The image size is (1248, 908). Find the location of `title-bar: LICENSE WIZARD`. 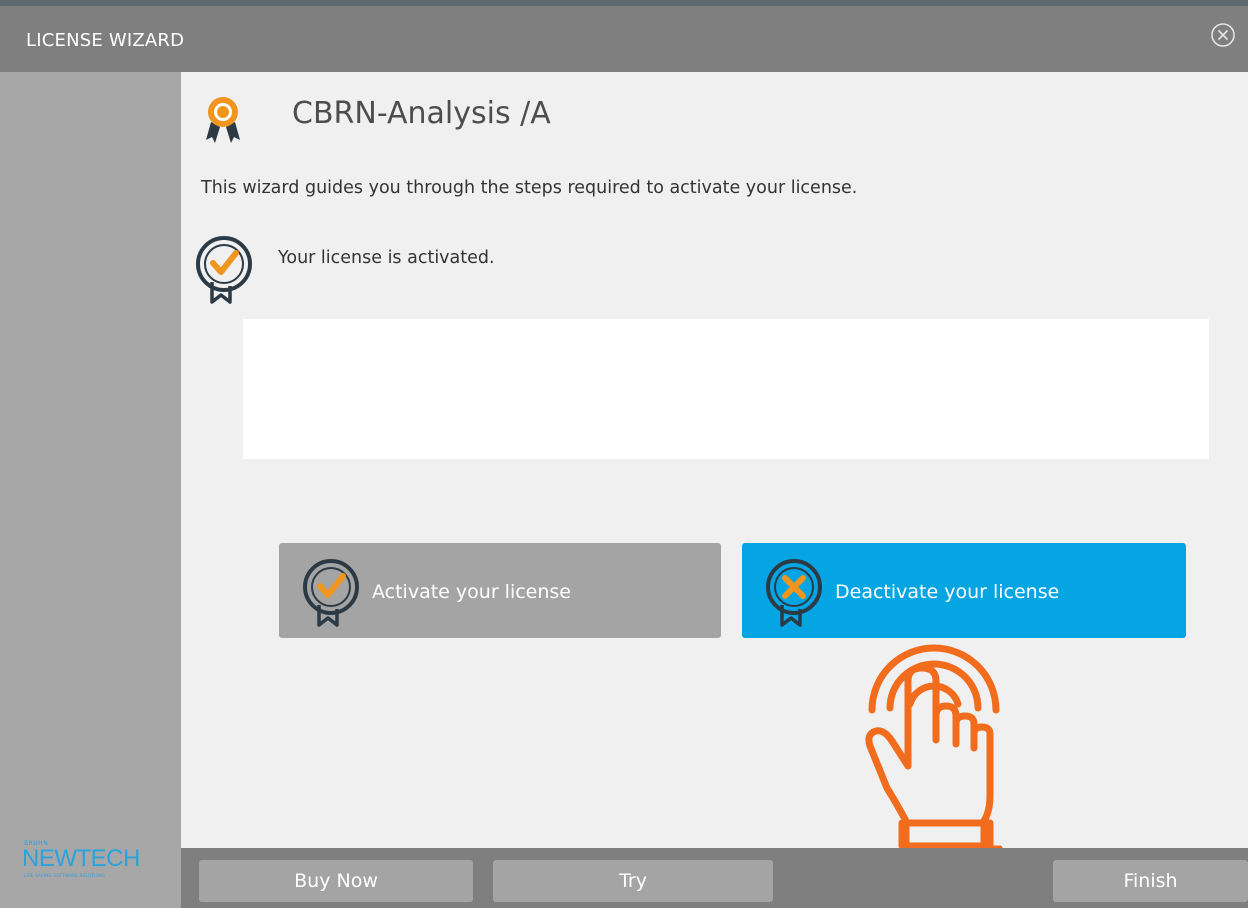

title-bar: LICENSE WIZARD is located at coordinates (624, 39).